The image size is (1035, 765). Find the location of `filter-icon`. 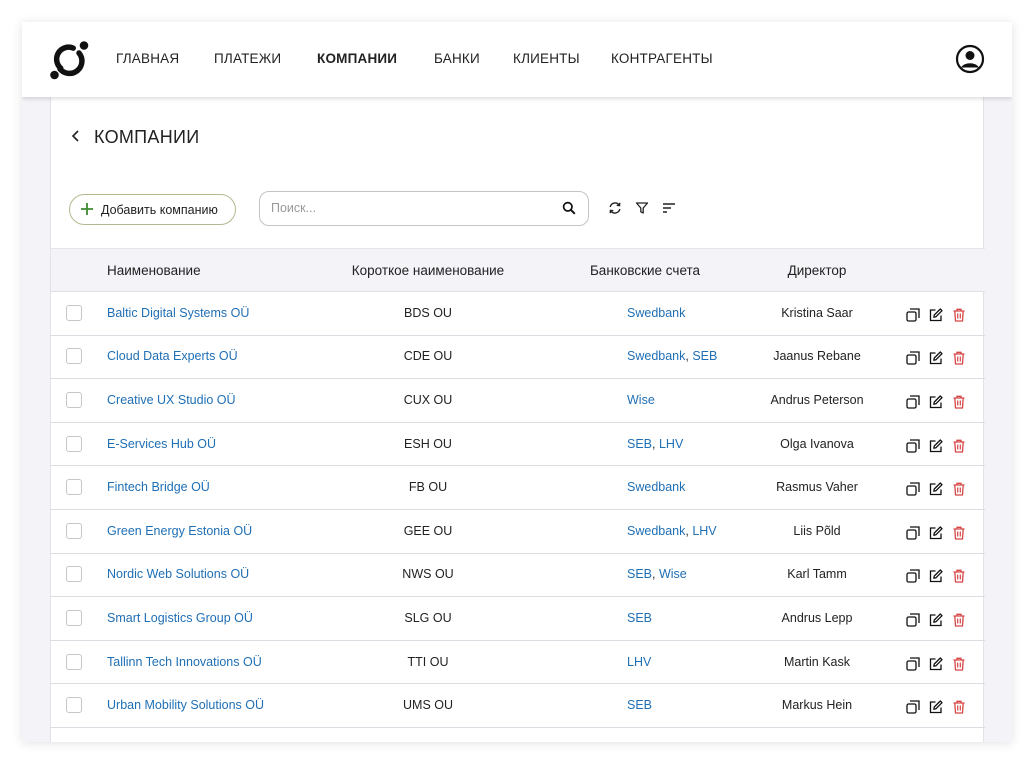

filter-icon is located at coordinates (642, 208).